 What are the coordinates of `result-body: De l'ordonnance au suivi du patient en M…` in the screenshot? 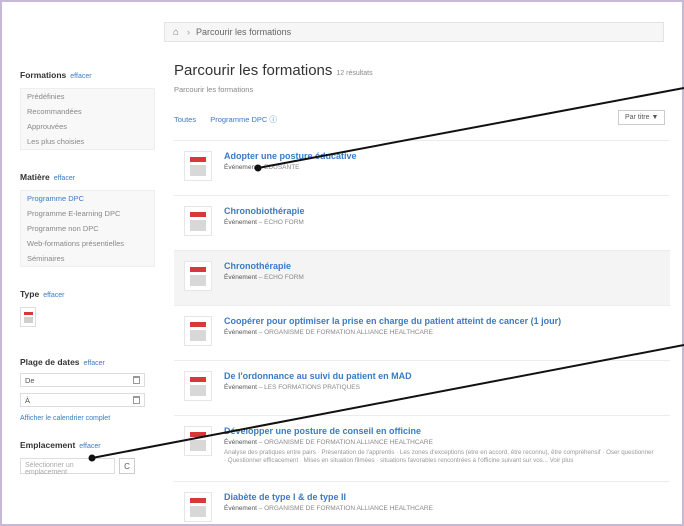 It's located at (318, 381).